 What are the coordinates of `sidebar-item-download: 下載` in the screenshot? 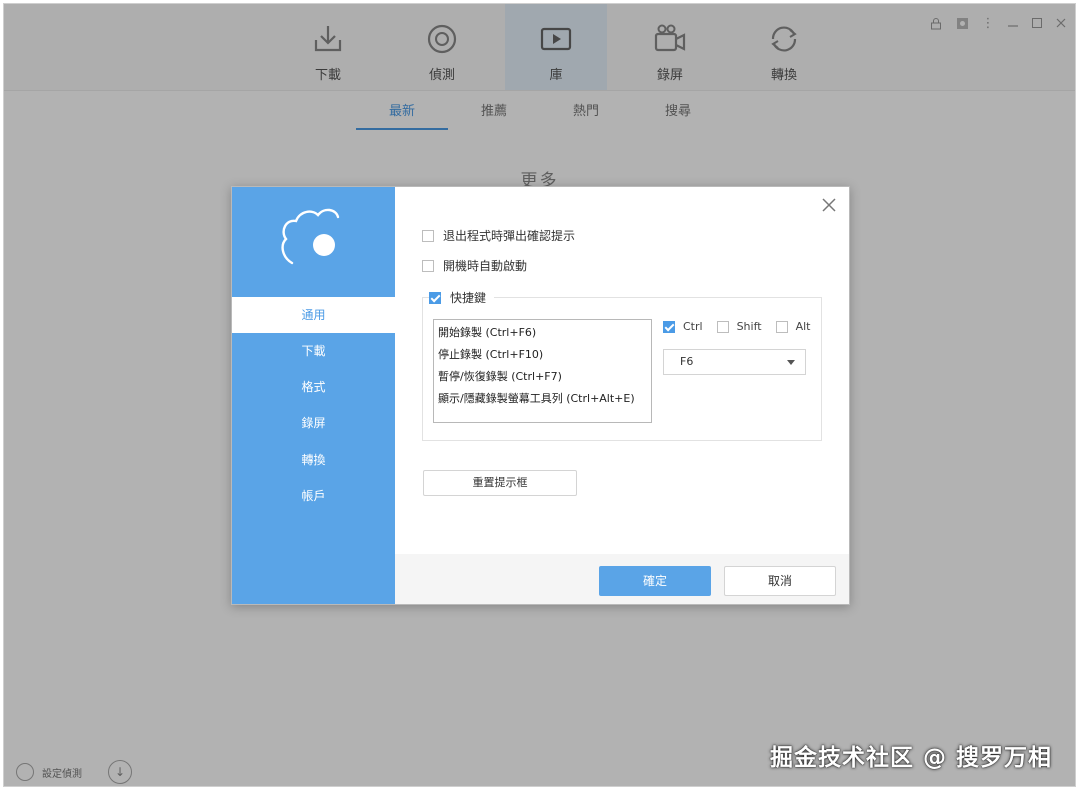 It's located at (313, 351).